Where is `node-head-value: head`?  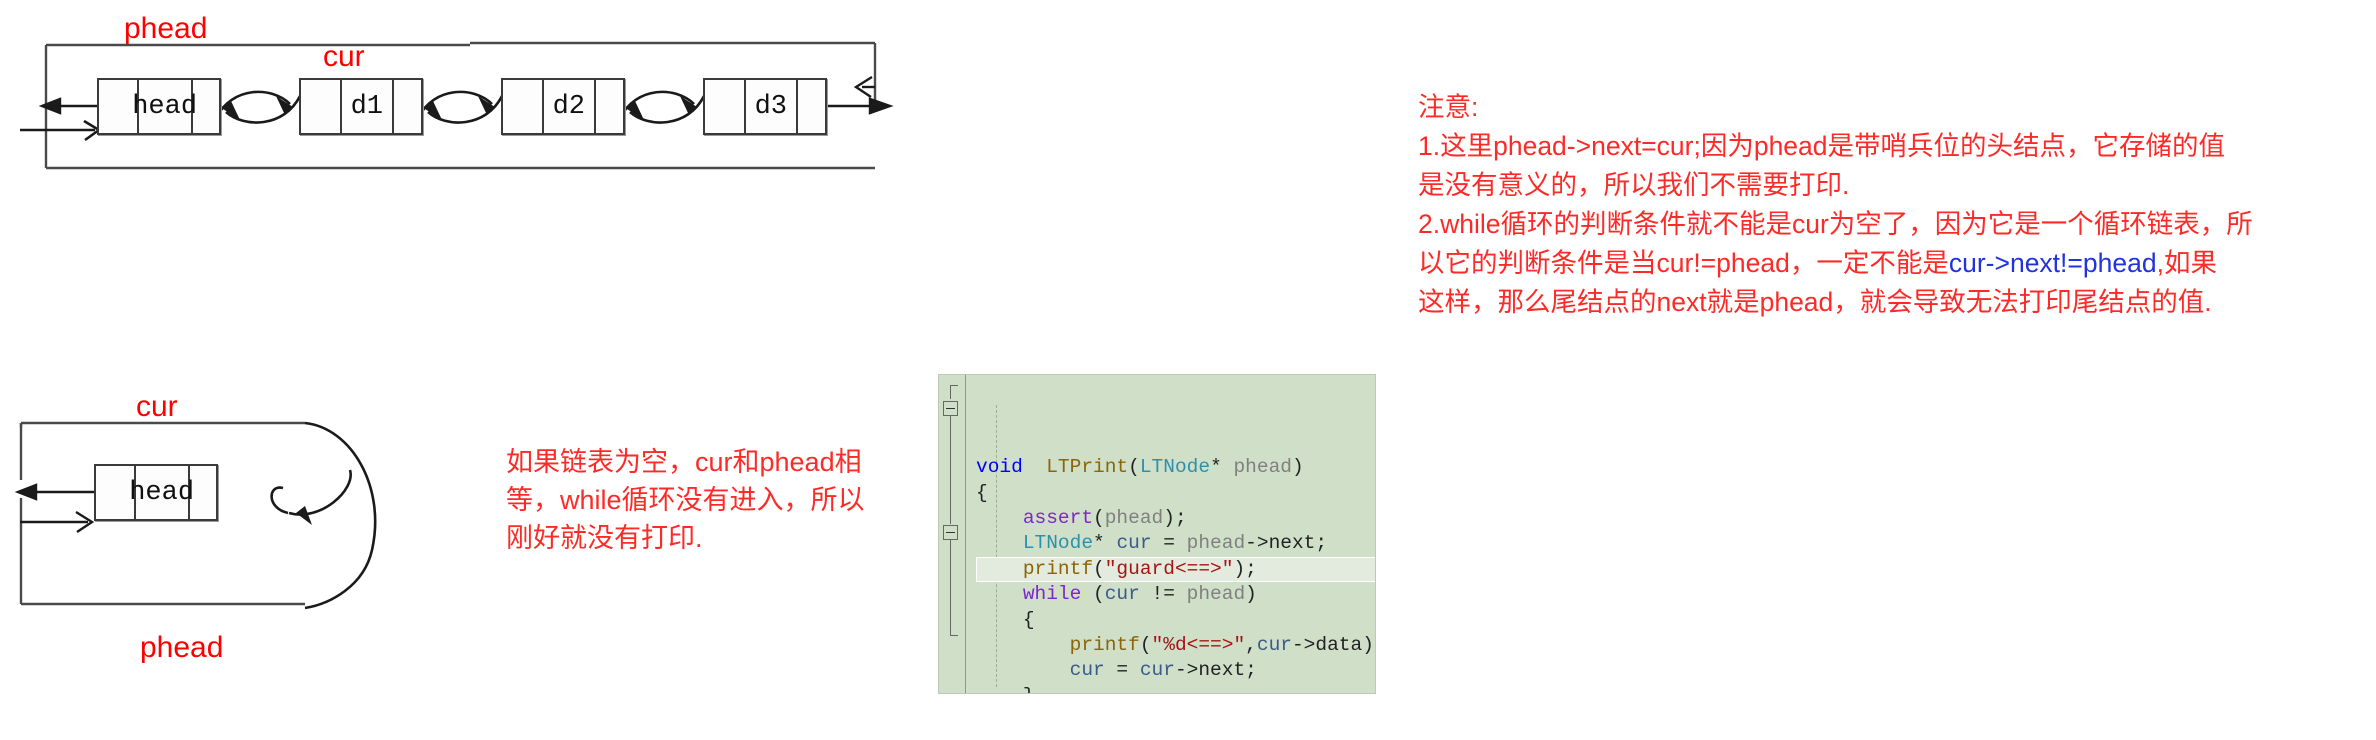
node-head-value: head is located at coordinates (164, 106).